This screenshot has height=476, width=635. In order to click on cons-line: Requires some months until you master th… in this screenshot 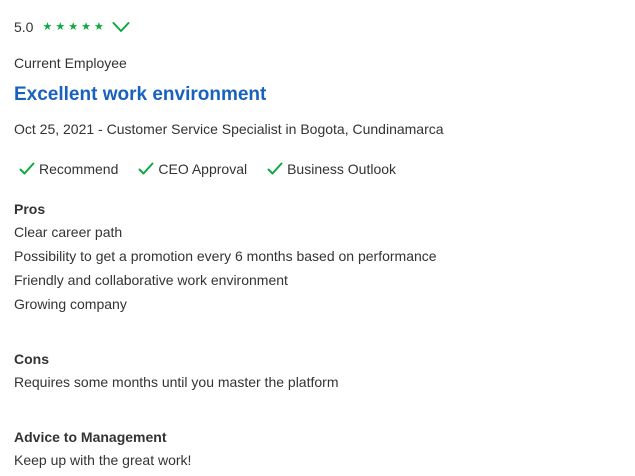, I will do `click(176, 382)`.